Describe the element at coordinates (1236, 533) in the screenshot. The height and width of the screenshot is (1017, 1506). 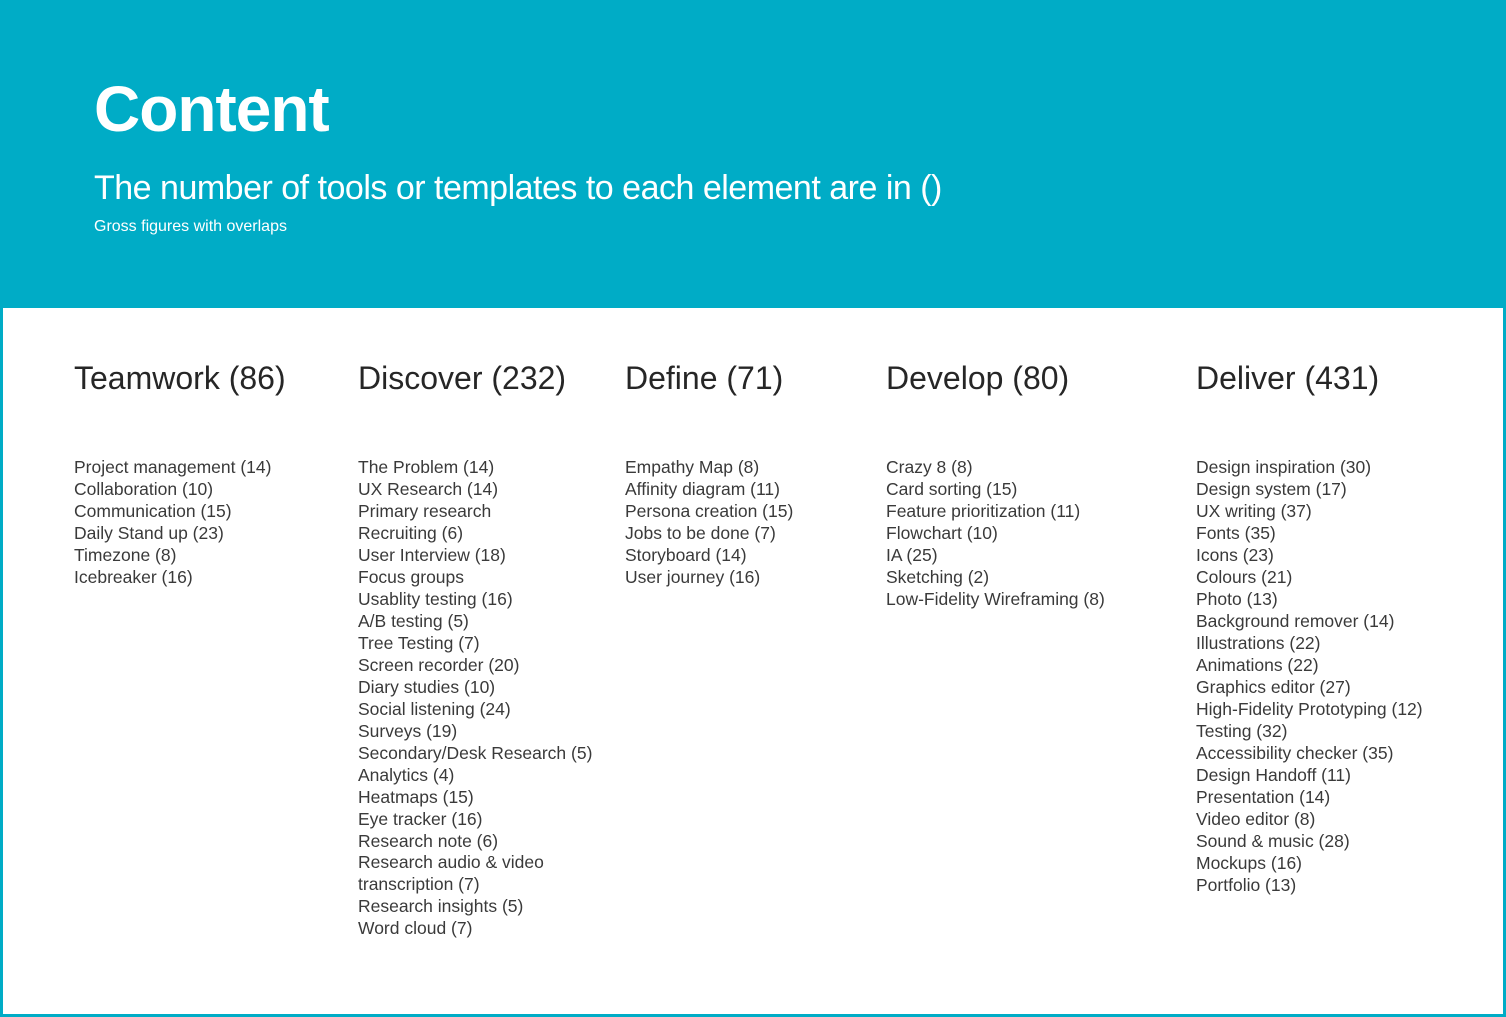
I see `list-item: Fonts (35)` at that location.